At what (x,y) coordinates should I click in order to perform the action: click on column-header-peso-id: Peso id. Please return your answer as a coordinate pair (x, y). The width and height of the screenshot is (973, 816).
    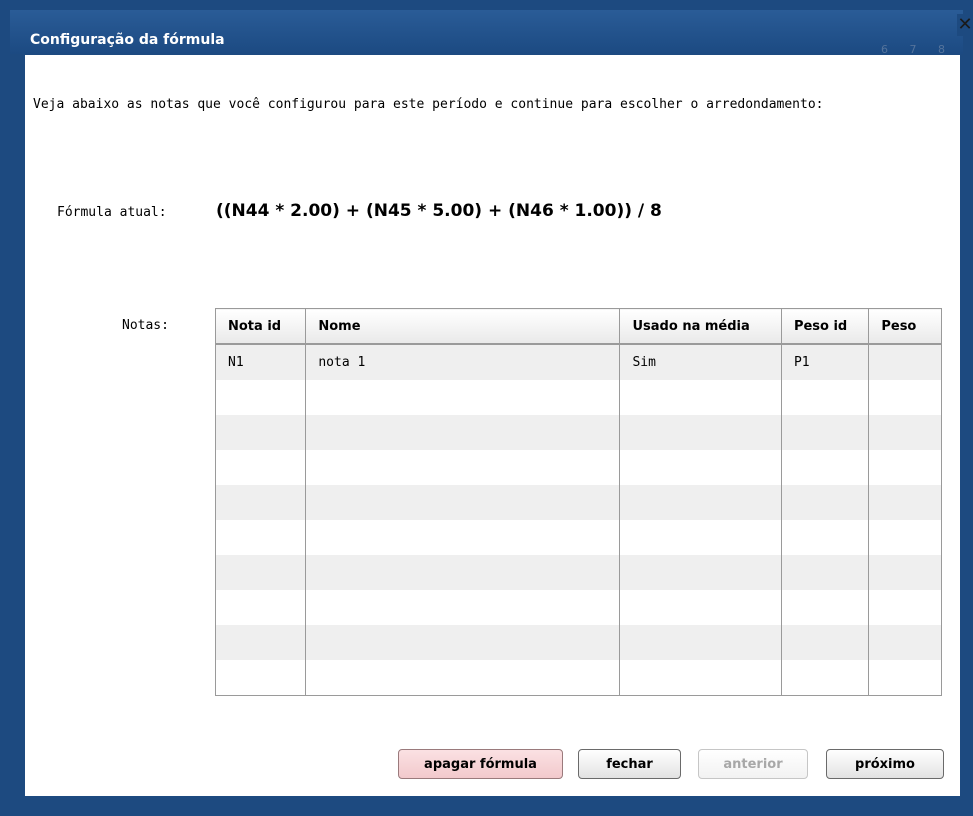
    Looking at the image, I should click on (825, 326).